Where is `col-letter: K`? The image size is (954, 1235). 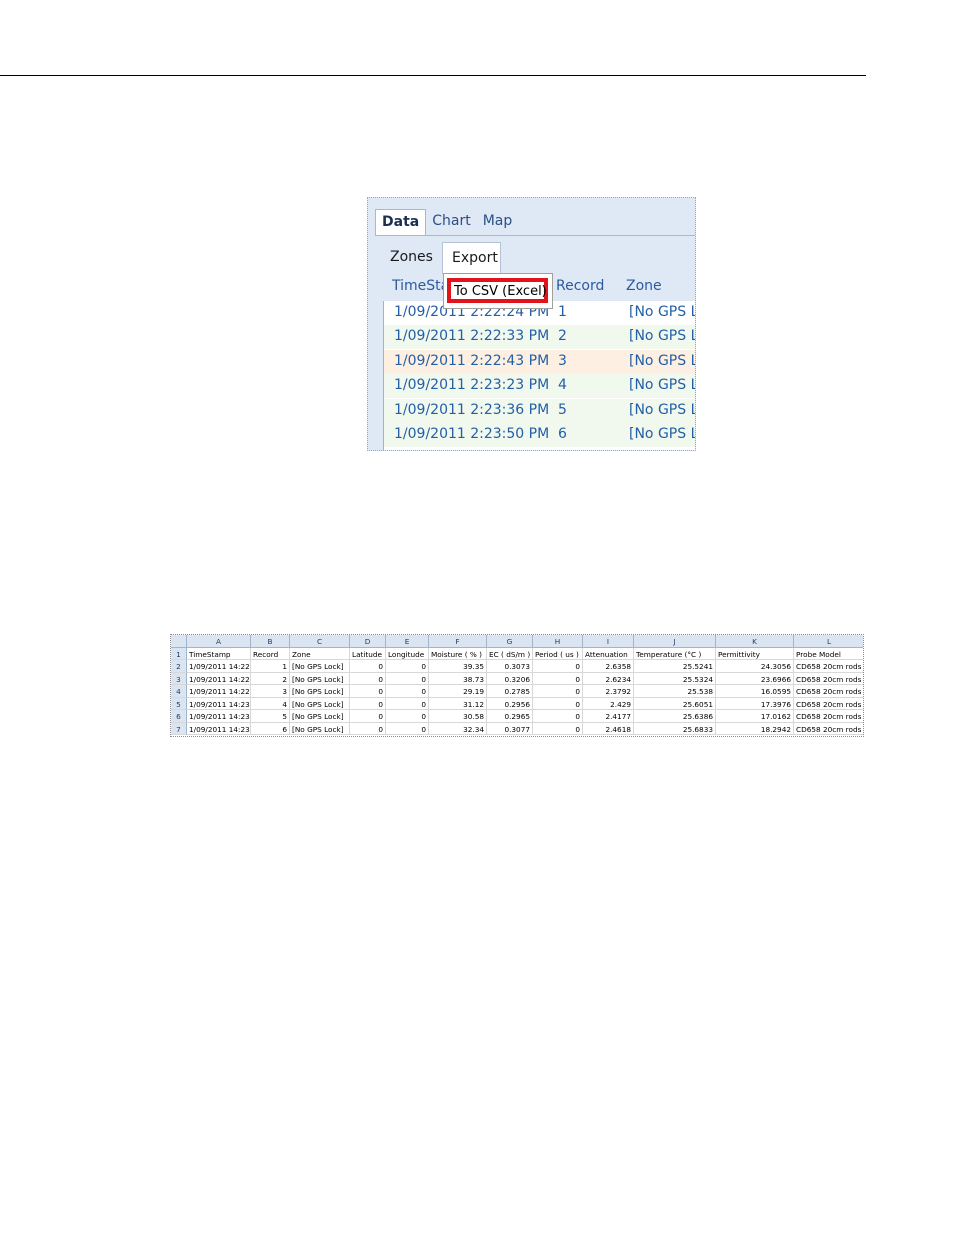
col-letter: K is located at coordinates (755, 641).